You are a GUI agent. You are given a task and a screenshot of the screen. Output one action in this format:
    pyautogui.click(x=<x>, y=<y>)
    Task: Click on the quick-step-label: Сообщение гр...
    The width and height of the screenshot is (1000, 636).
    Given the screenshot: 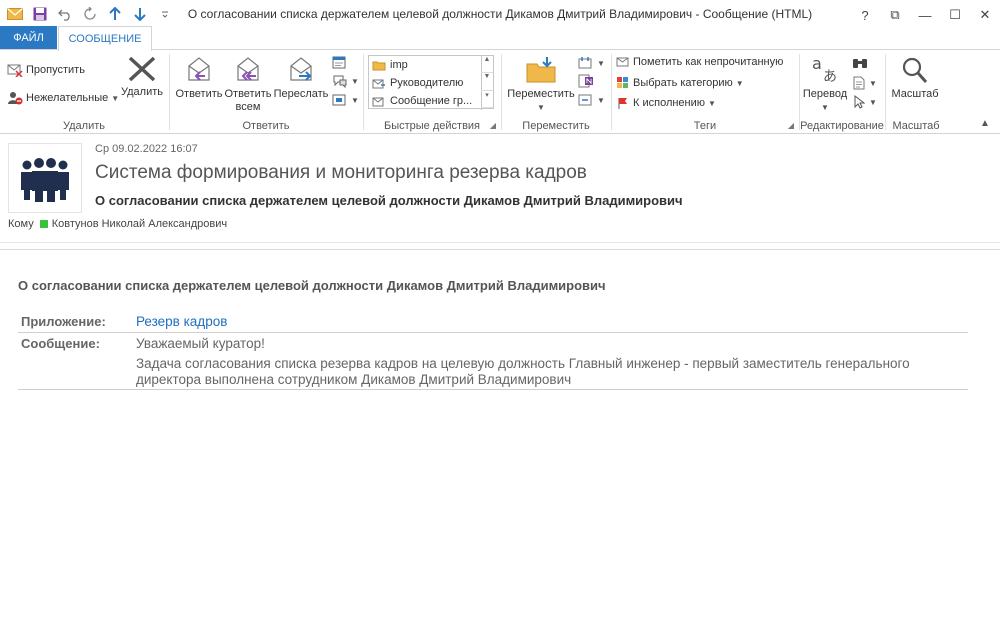 What is the action you would take?
    pyautogui.click(x=431, y=101)
    